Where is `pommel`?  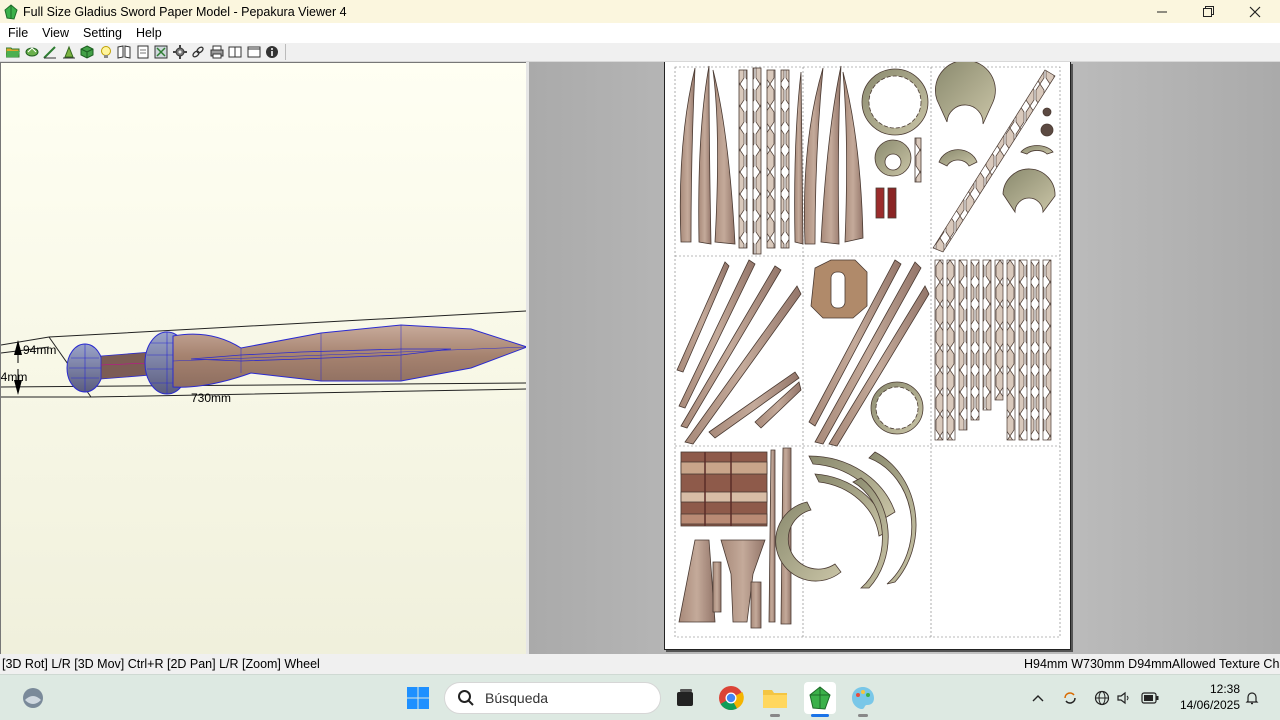
pommel is located at coordinates (85, 368).